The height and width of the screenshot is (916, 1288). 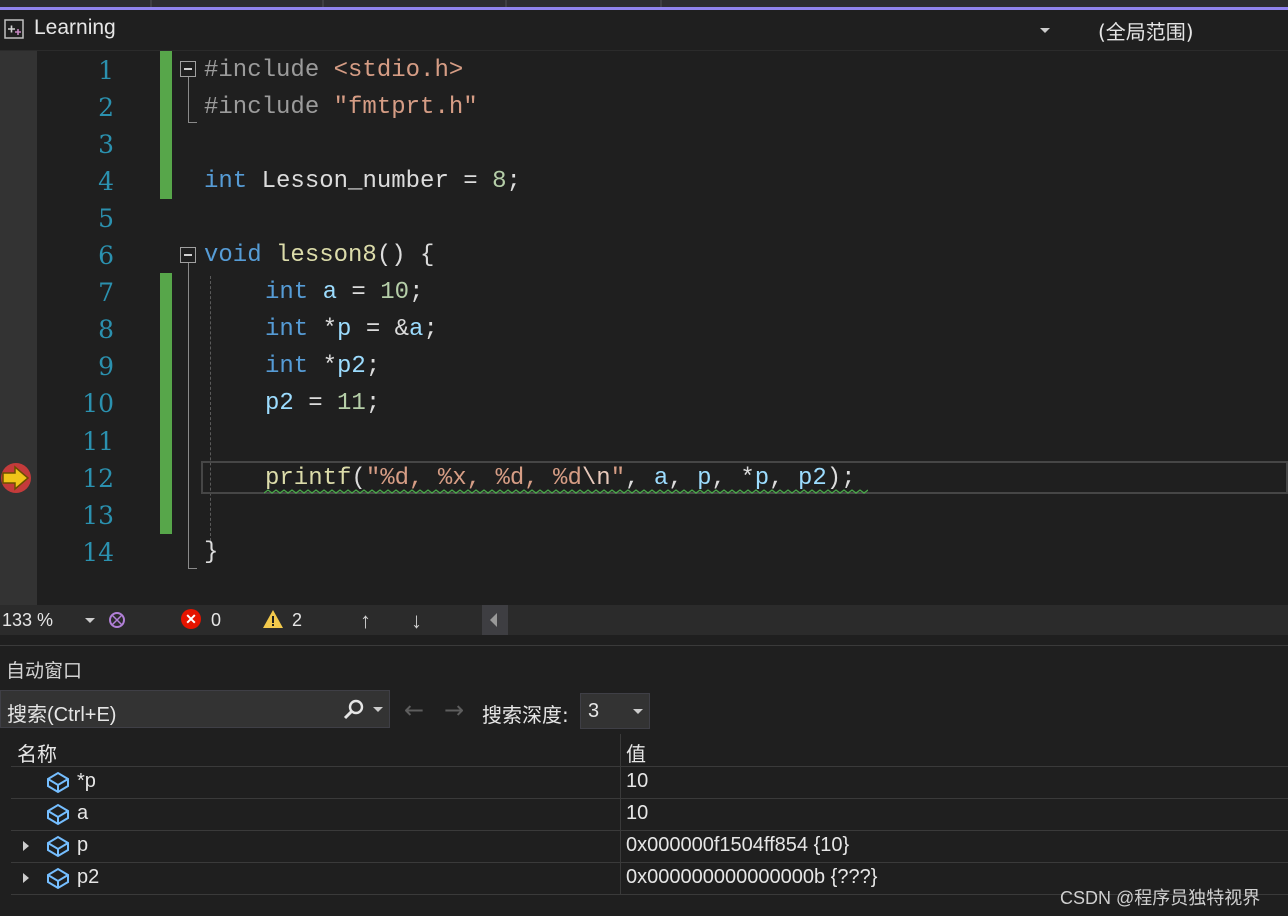 I want to click on line-number: 11, so click(x=98, y=441).